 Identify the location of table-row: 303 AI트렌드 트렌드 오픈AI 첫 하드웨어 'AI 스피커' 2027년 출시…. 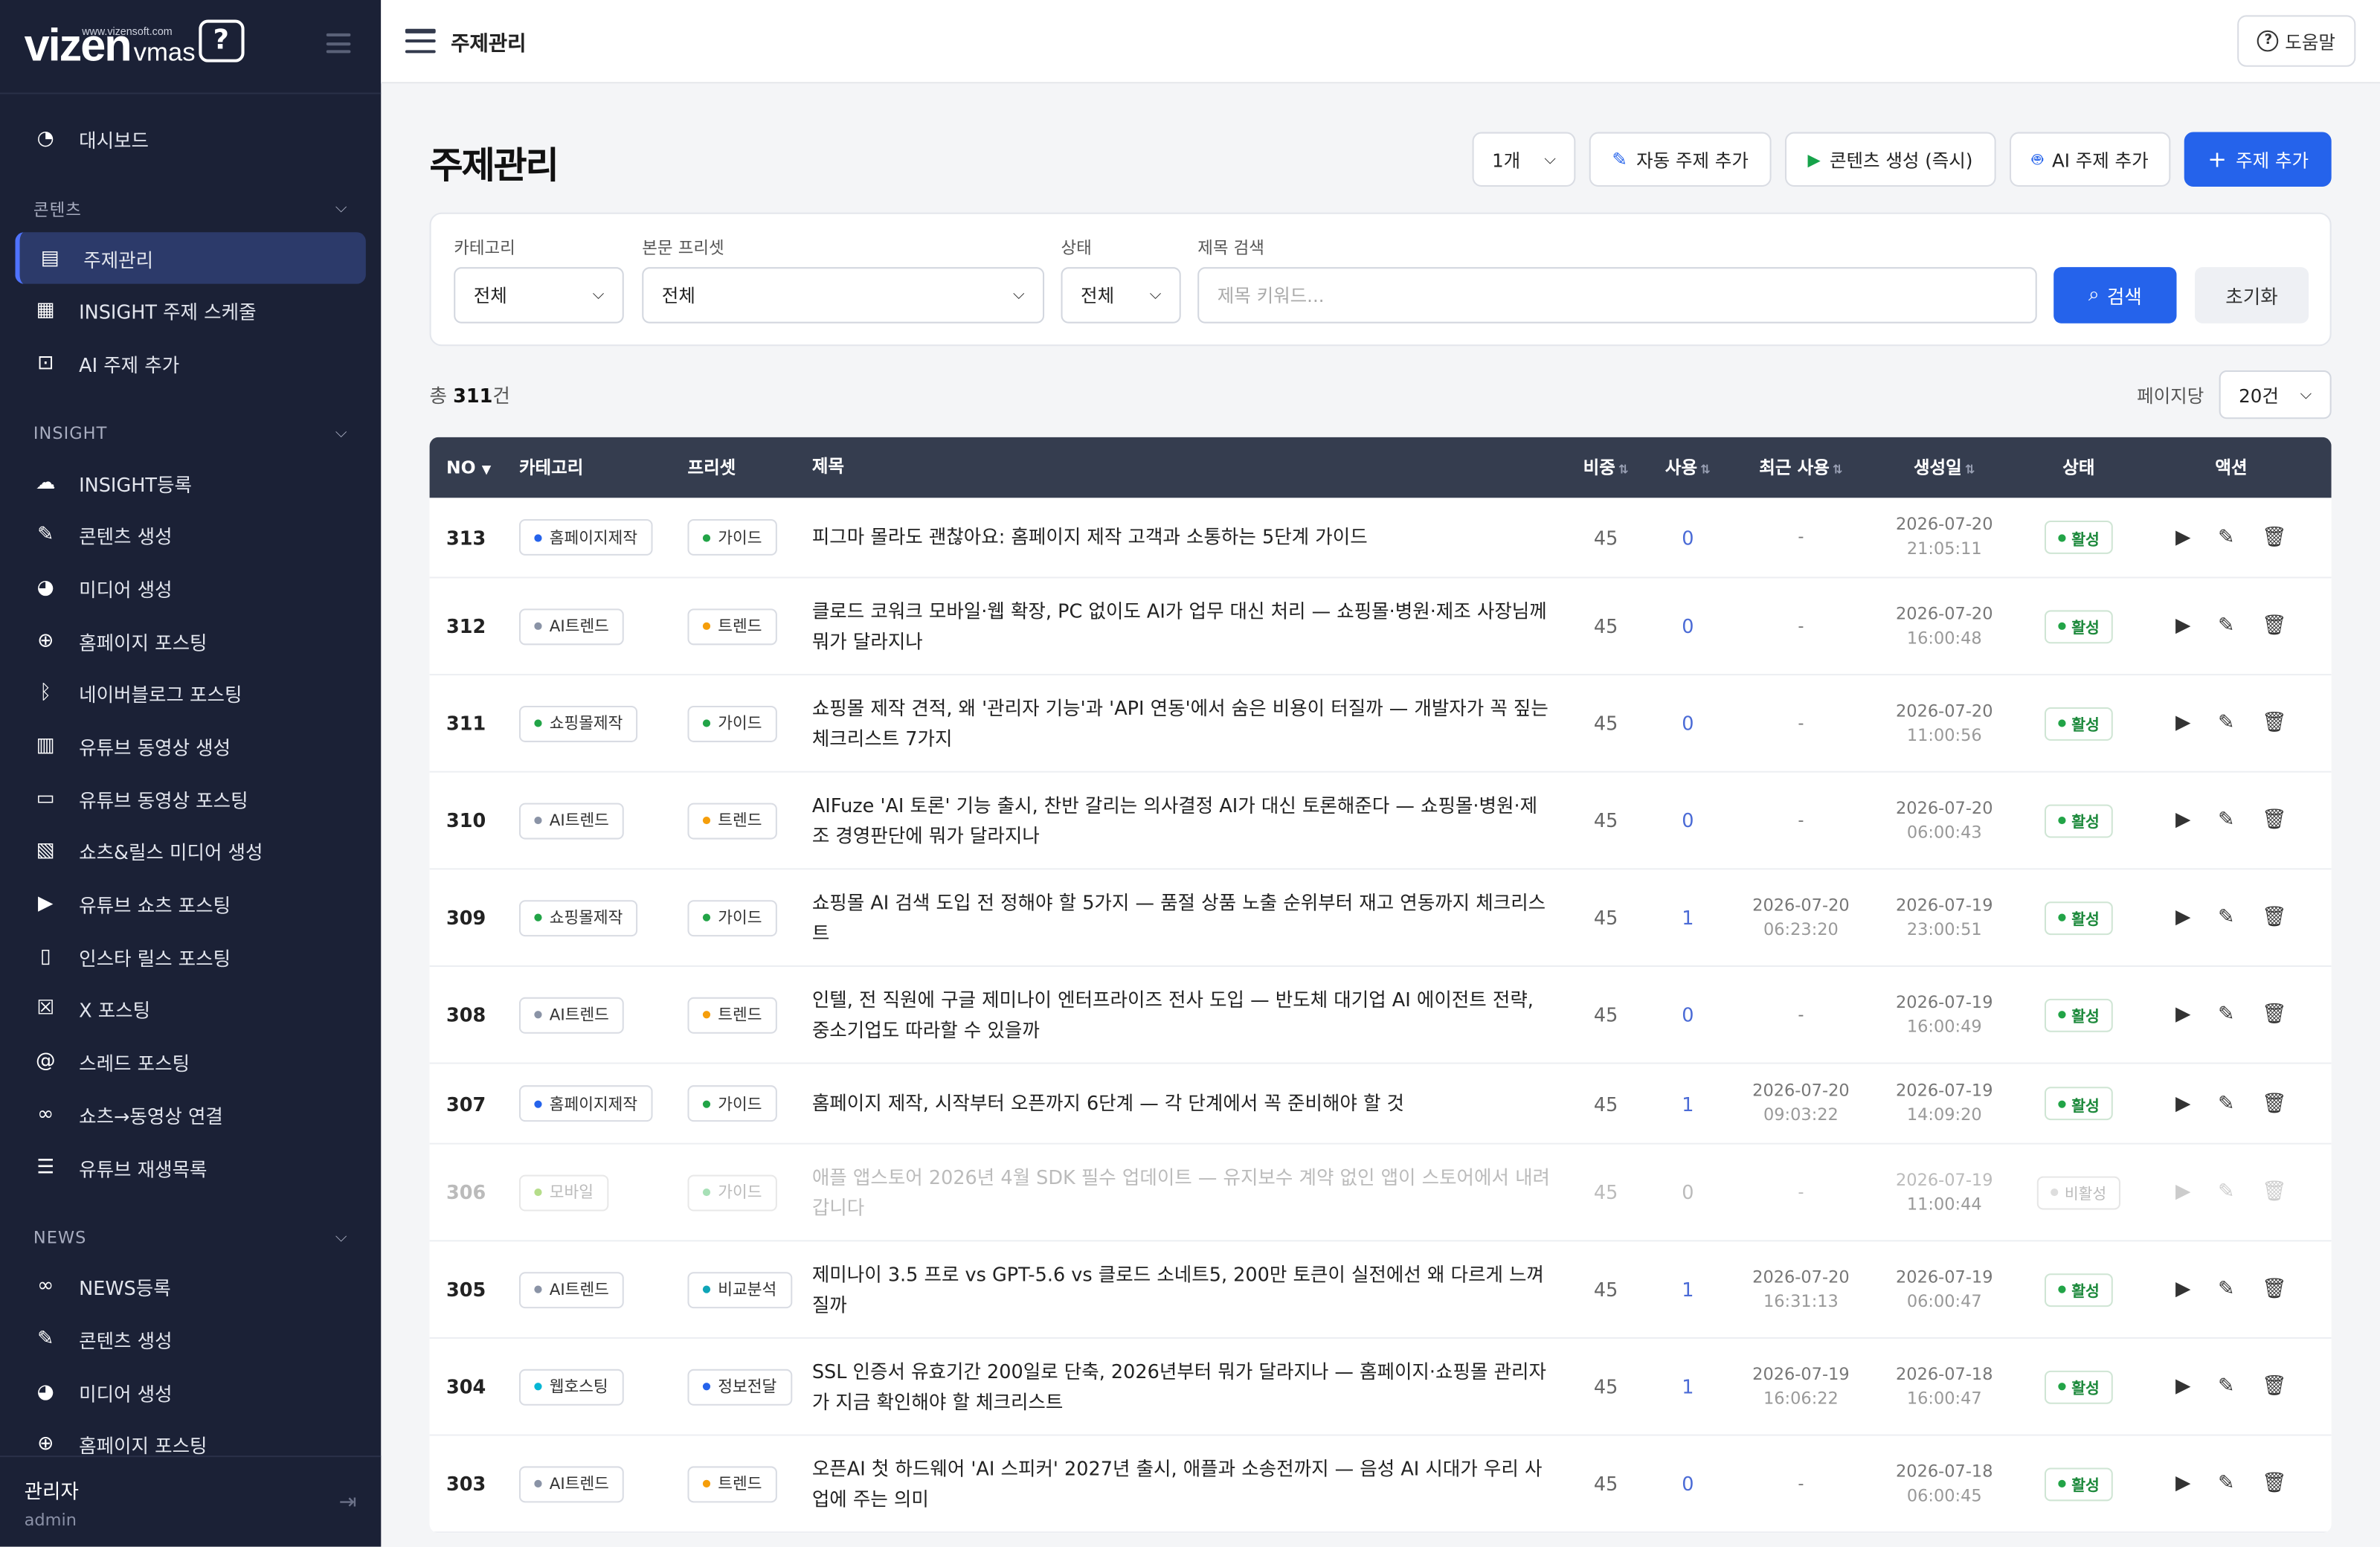
(1381, 1485).